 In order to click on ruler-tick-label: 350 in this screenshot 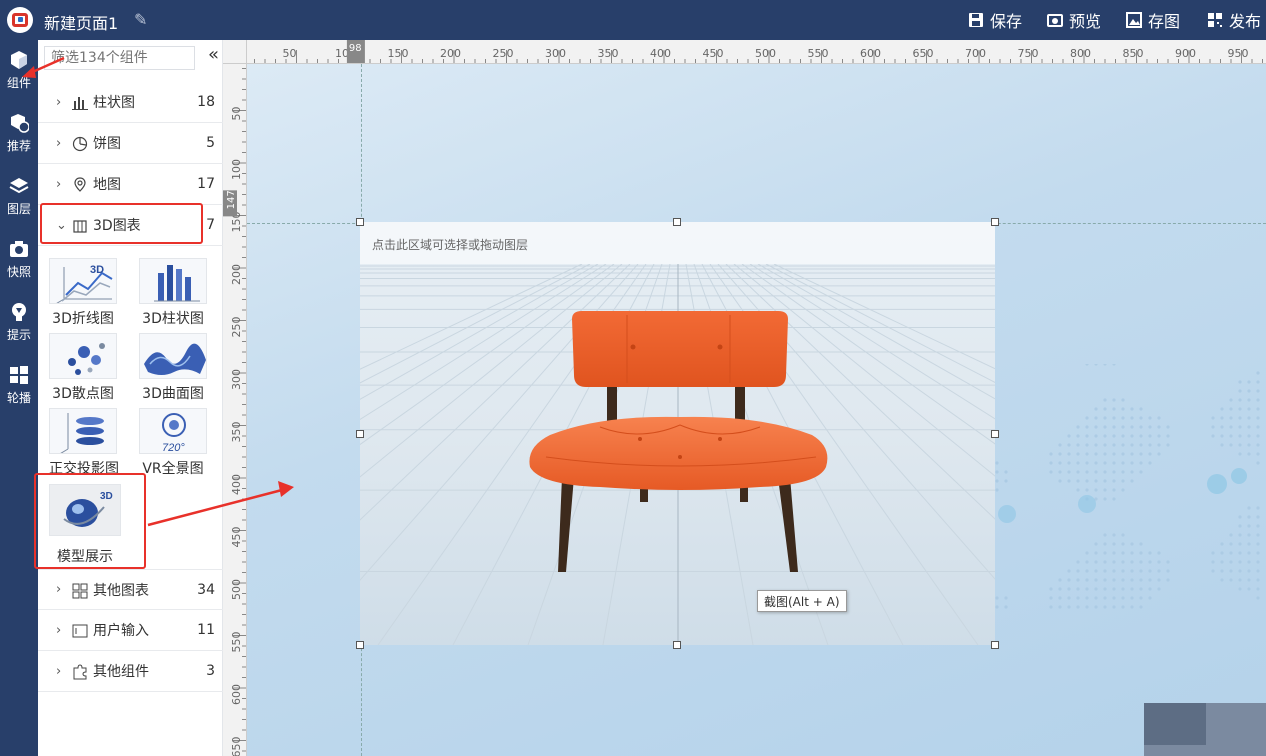, I will do `click(608, 53)`.